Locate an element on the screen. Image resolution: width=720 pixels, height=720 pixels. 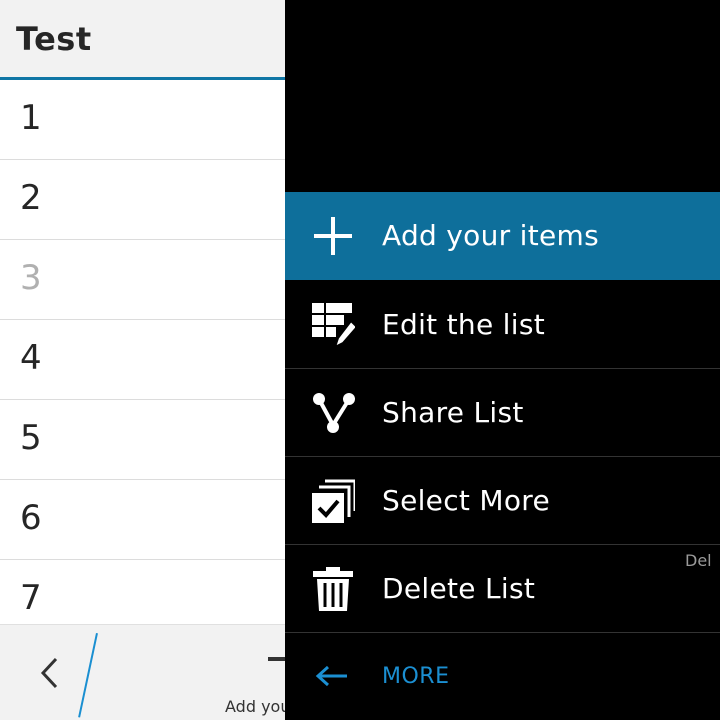
page-title: Test is located at coordinates (54, 39).